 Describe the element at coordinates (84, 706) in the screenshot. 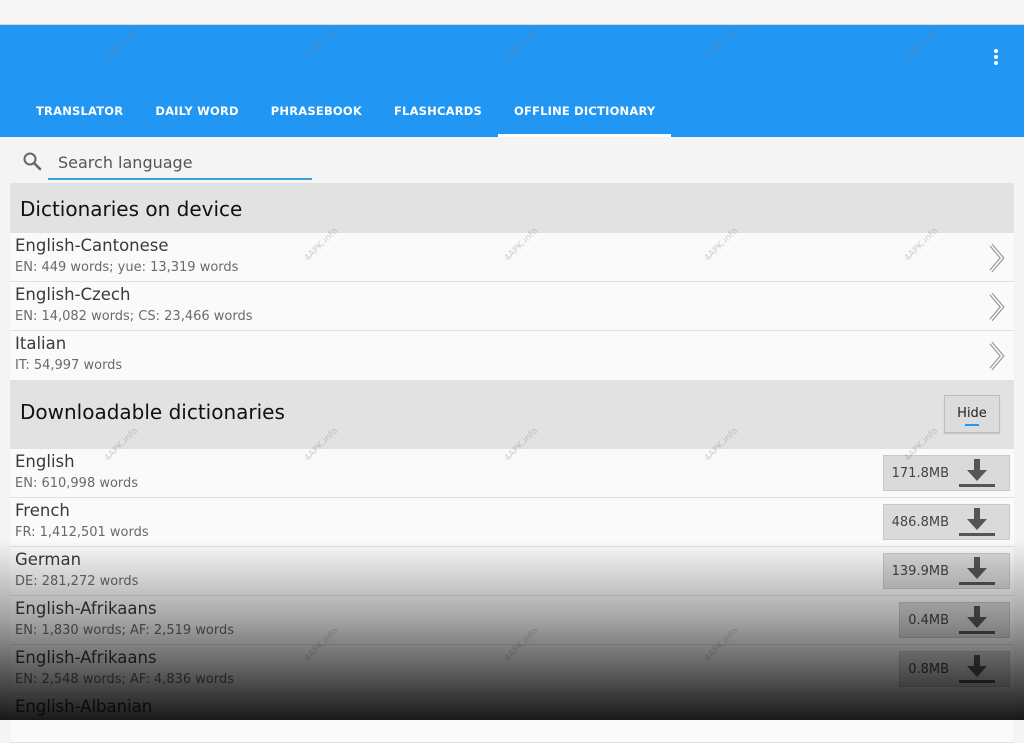

I see `dictionary-name: English-Albanian` at that location.